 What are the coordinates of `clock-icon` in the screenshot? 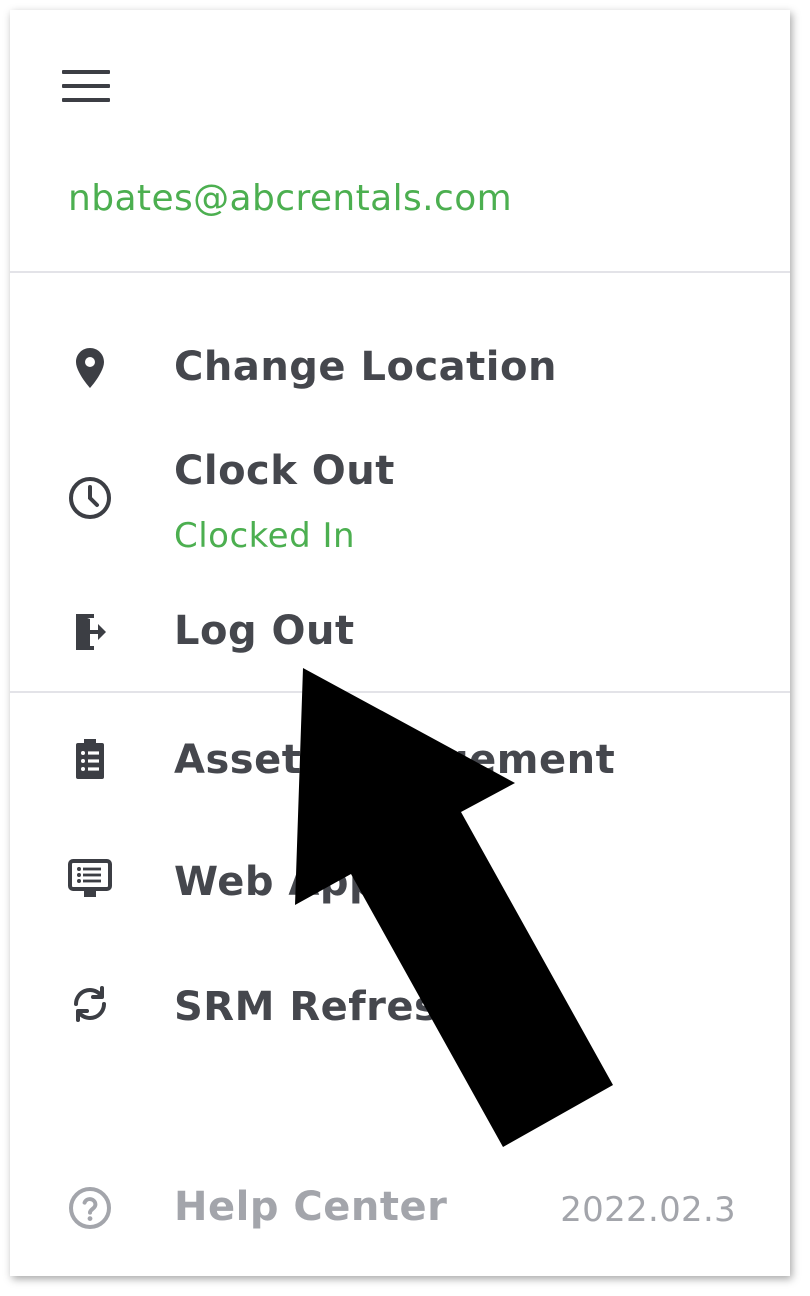 It's located at (90, 498).